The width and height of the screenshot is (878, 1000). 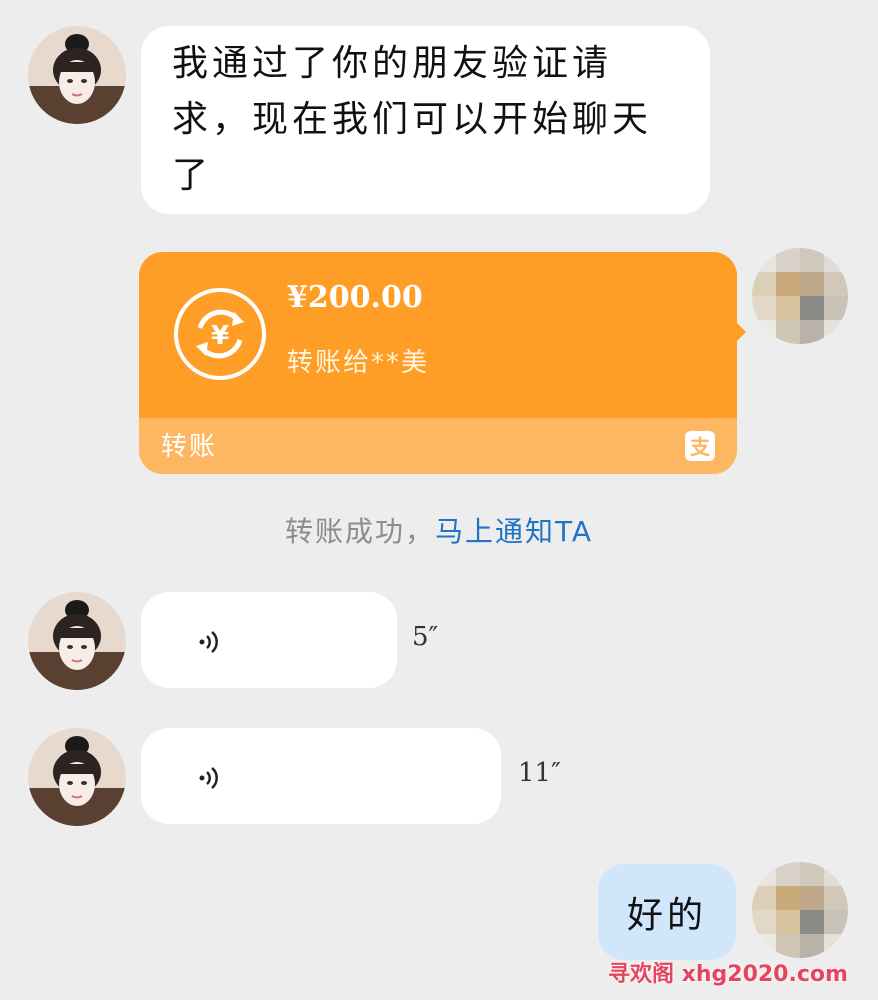 I want to click on watermark: 寻欢阁 xhg2020.com, so click(x=728, y=974).